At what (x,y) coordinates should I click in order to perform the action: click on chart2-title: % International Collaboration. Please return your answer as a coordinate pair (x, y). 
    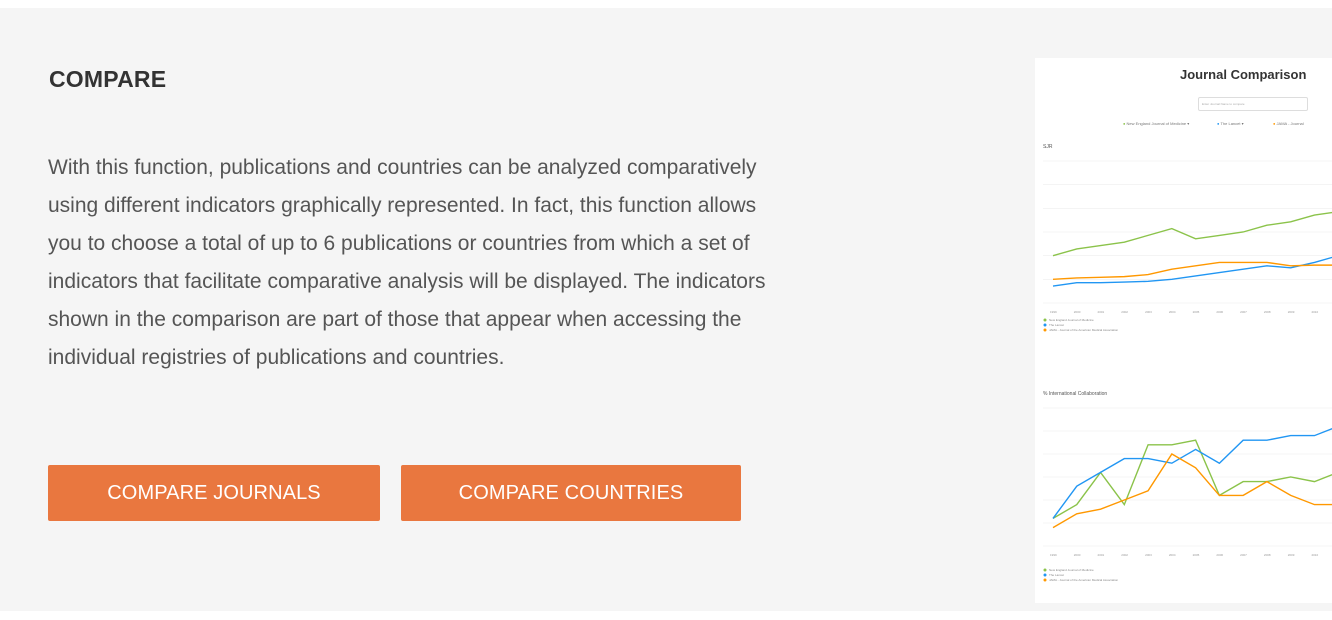
    Looking at the image, I should click on (1075, 394).